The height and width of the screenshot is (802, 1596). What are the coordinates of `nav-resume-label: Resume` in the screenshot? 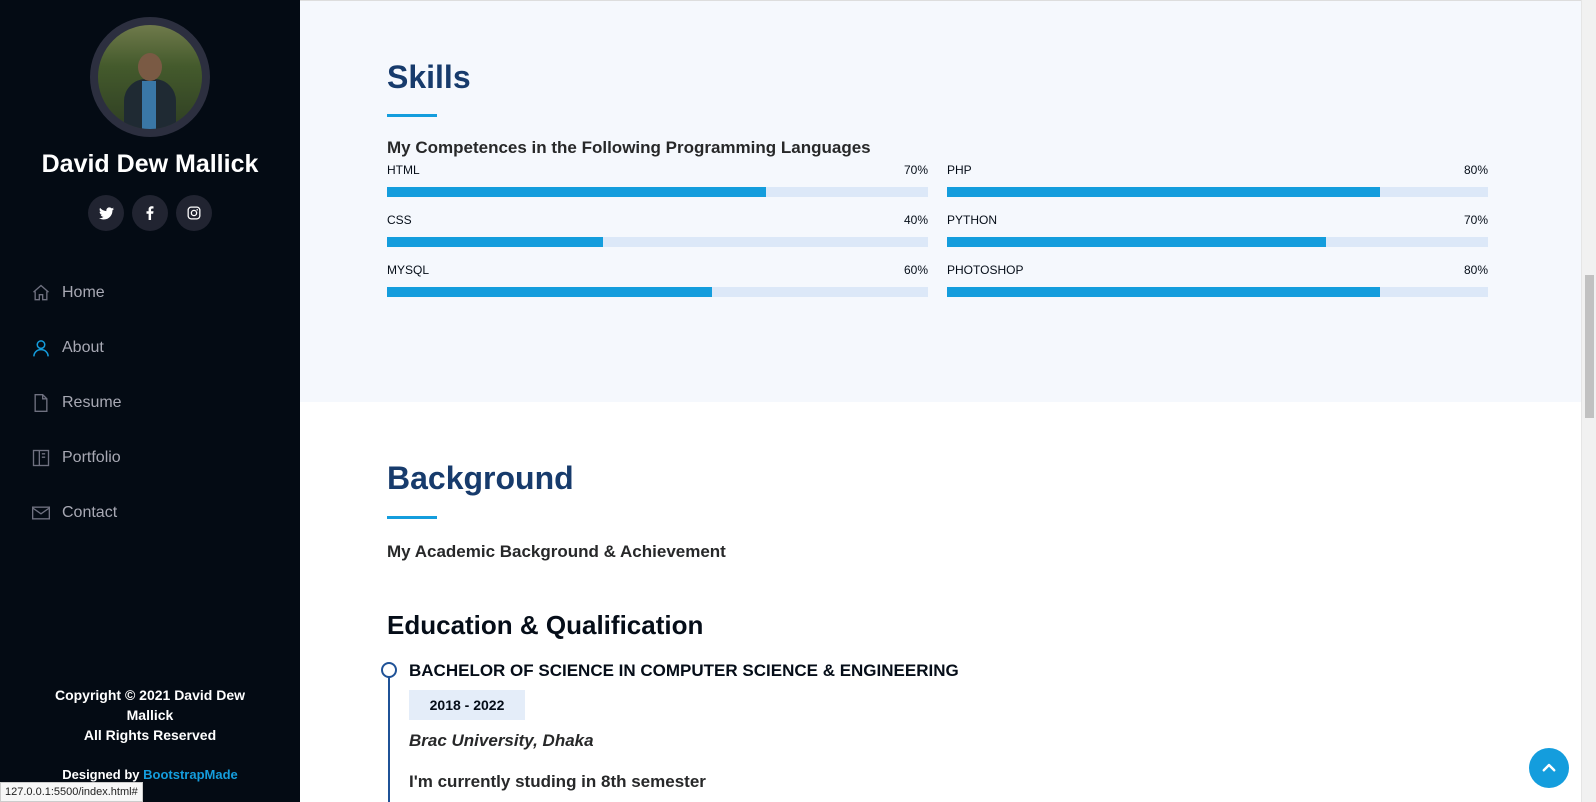 It's located at (92, 402).